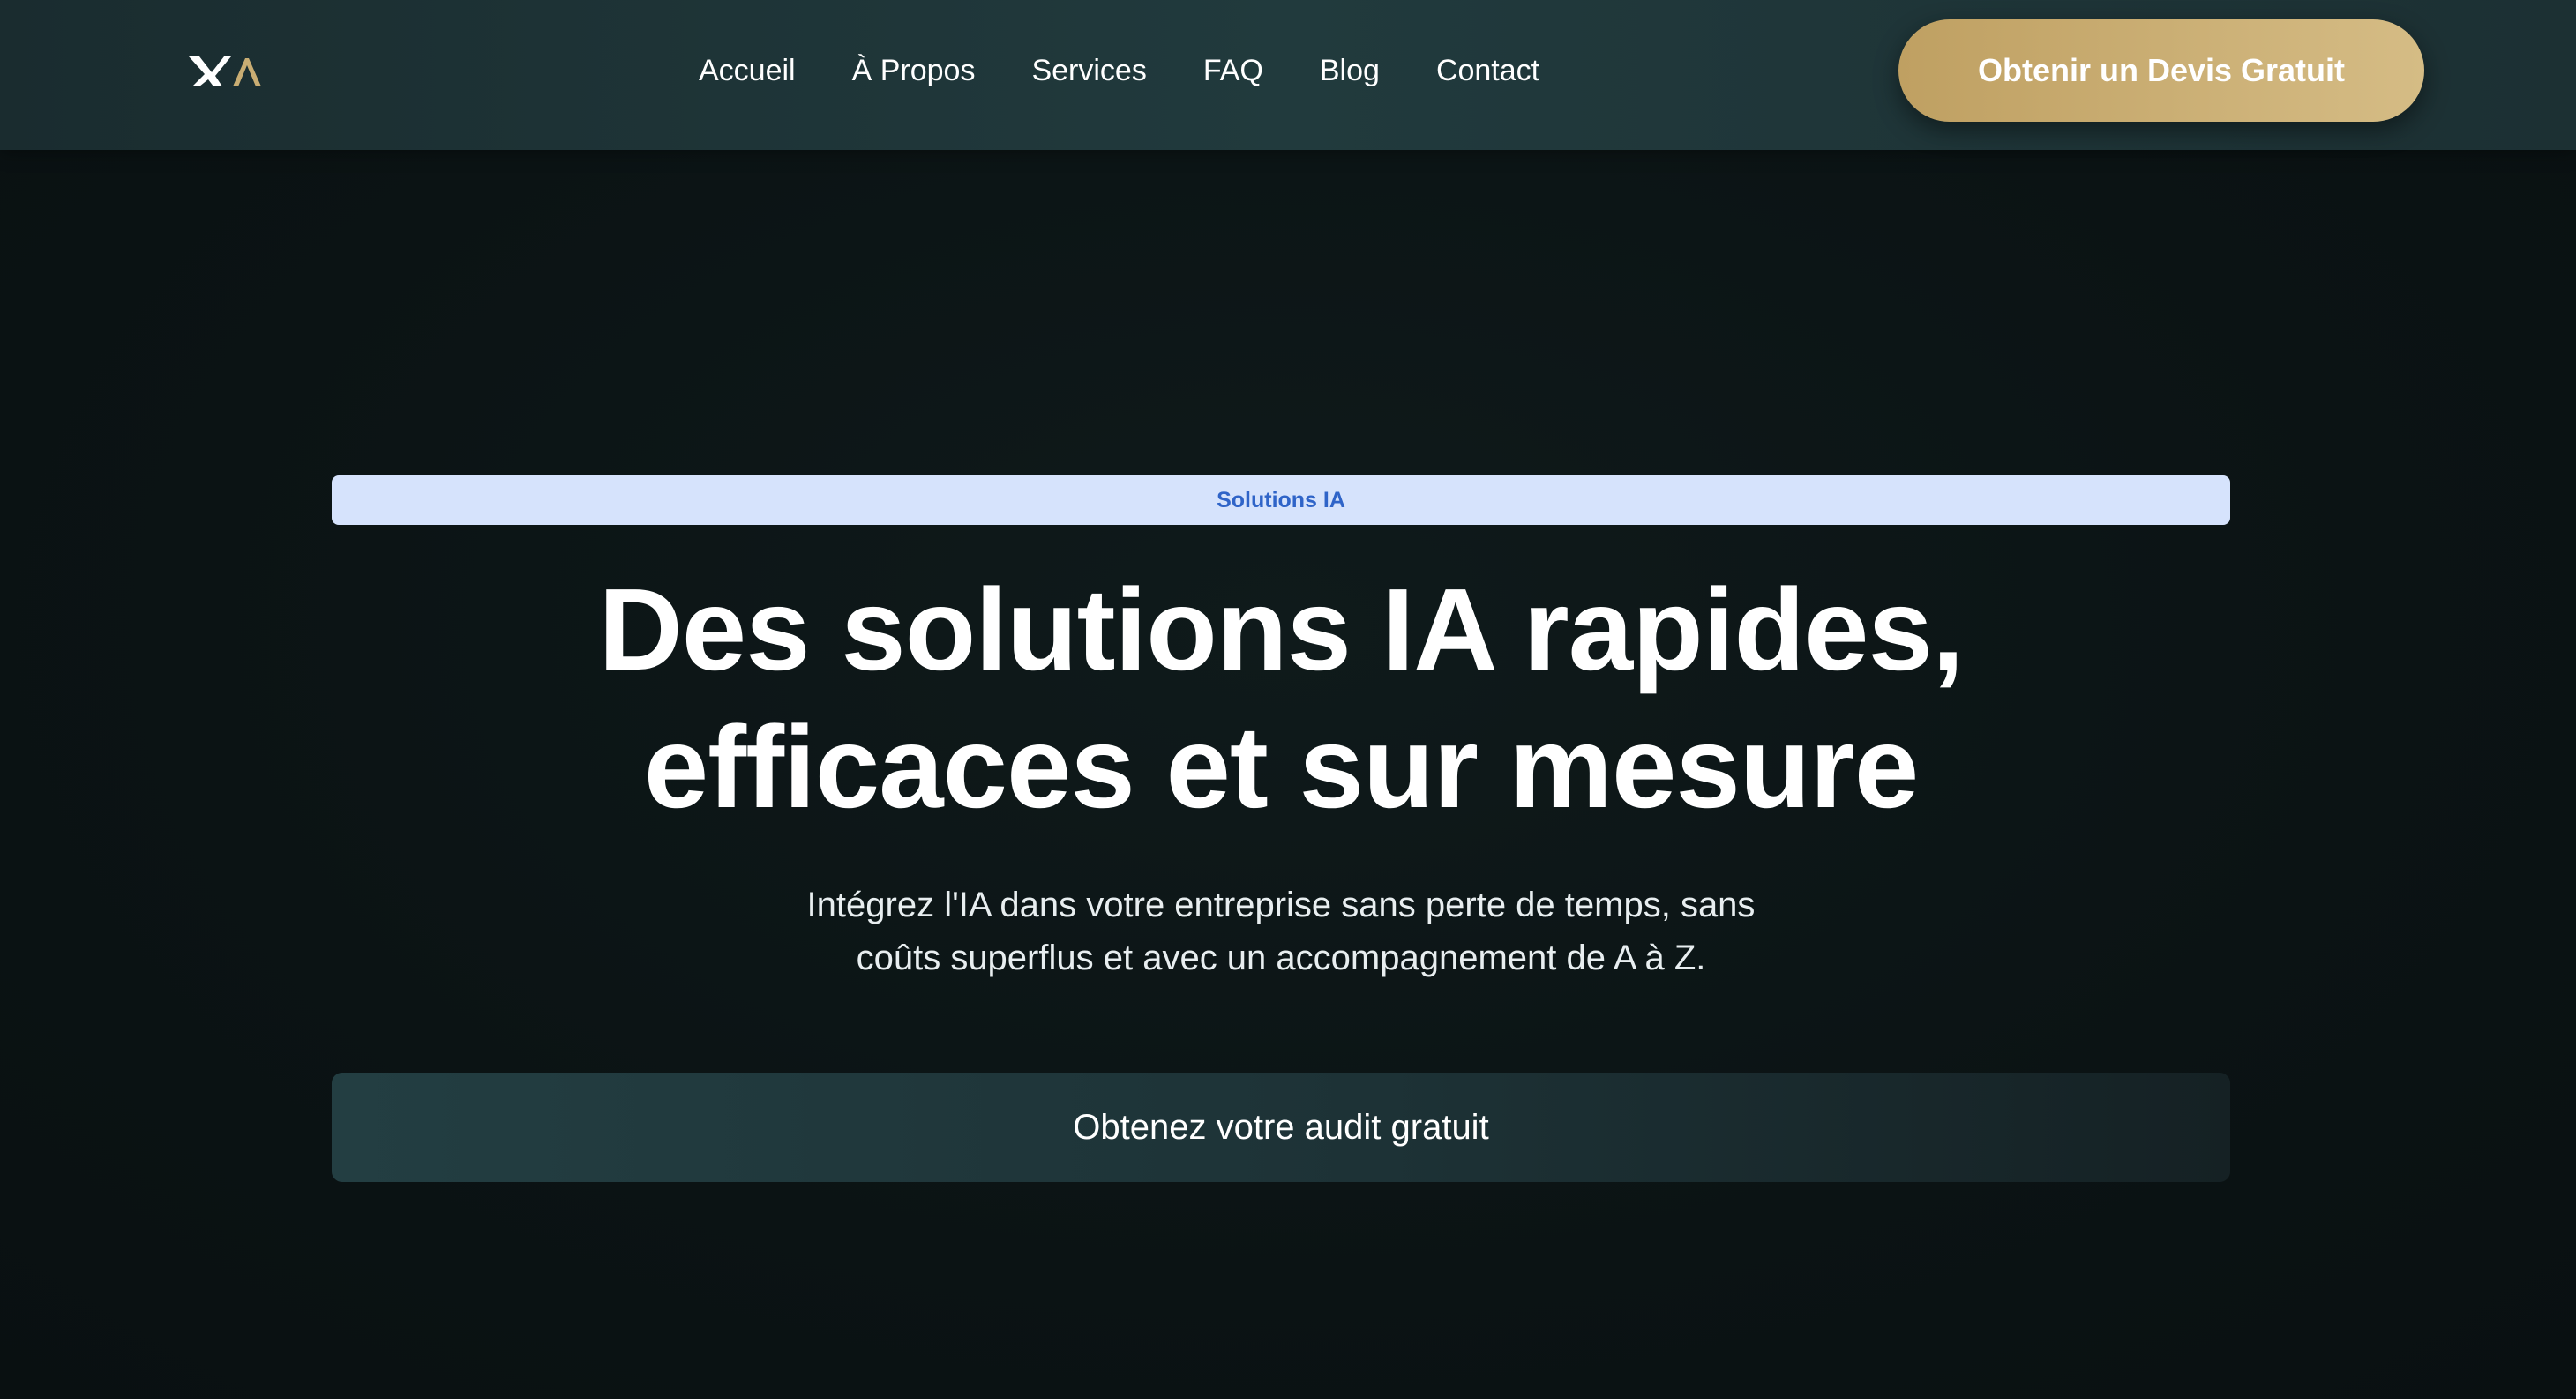 The height and width of the screenshot is (1399, 2576). What do you see at coordinates (1281, 767) in the screenshot?
I see `hero-title-line: efficaces et sur mesure` at bounding box center [1281, 767].